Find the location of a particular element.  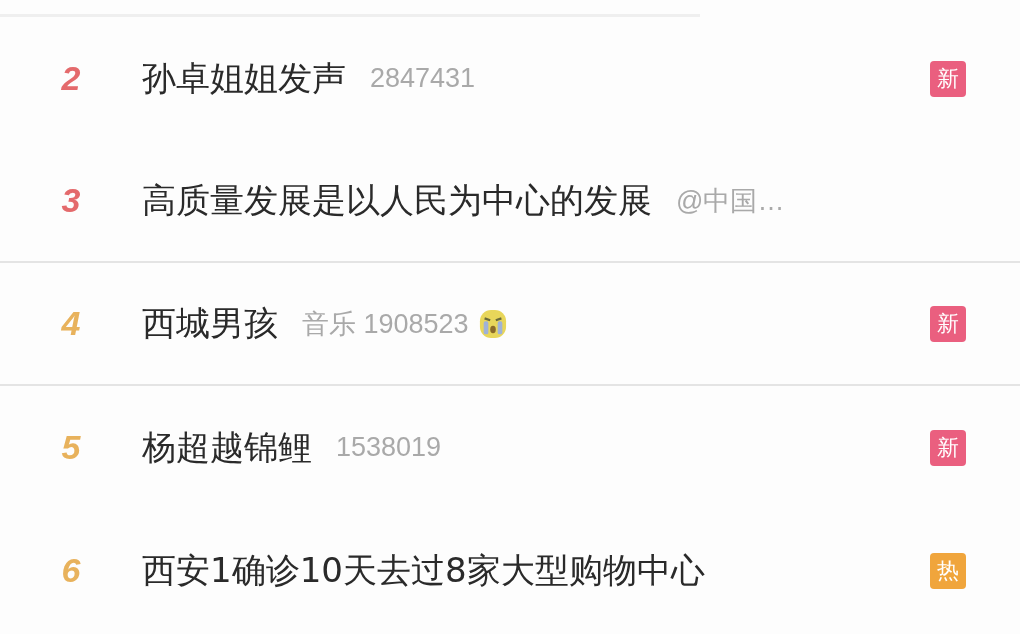

topic-title: 高质量发展是以人民为中心的发展 is located at coordinates (397, 200).